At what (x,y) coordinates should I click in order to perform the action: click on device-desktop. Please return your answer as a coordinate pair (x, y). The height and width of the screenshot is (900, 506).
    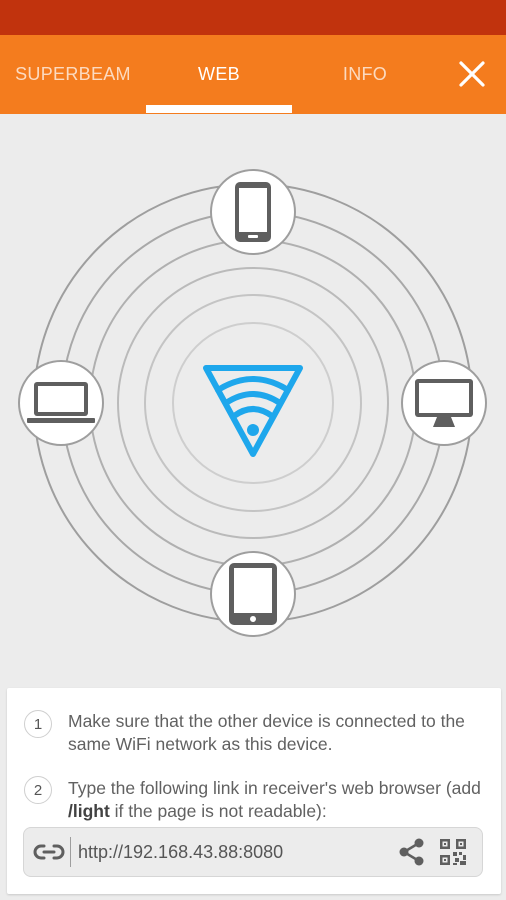
    Looking at the image, I should click on (444, 403).